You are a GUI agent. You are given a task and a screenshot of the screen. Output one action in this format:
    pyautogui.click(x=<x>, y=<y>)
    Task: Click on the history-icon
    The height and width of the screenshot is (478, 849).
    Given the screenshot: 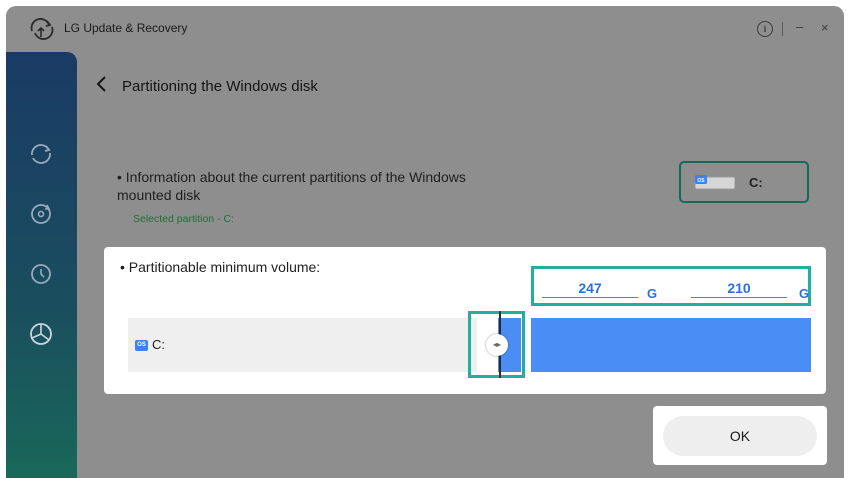 What is the action you would take?
    pyautogui.click(x=41, y=274)
    